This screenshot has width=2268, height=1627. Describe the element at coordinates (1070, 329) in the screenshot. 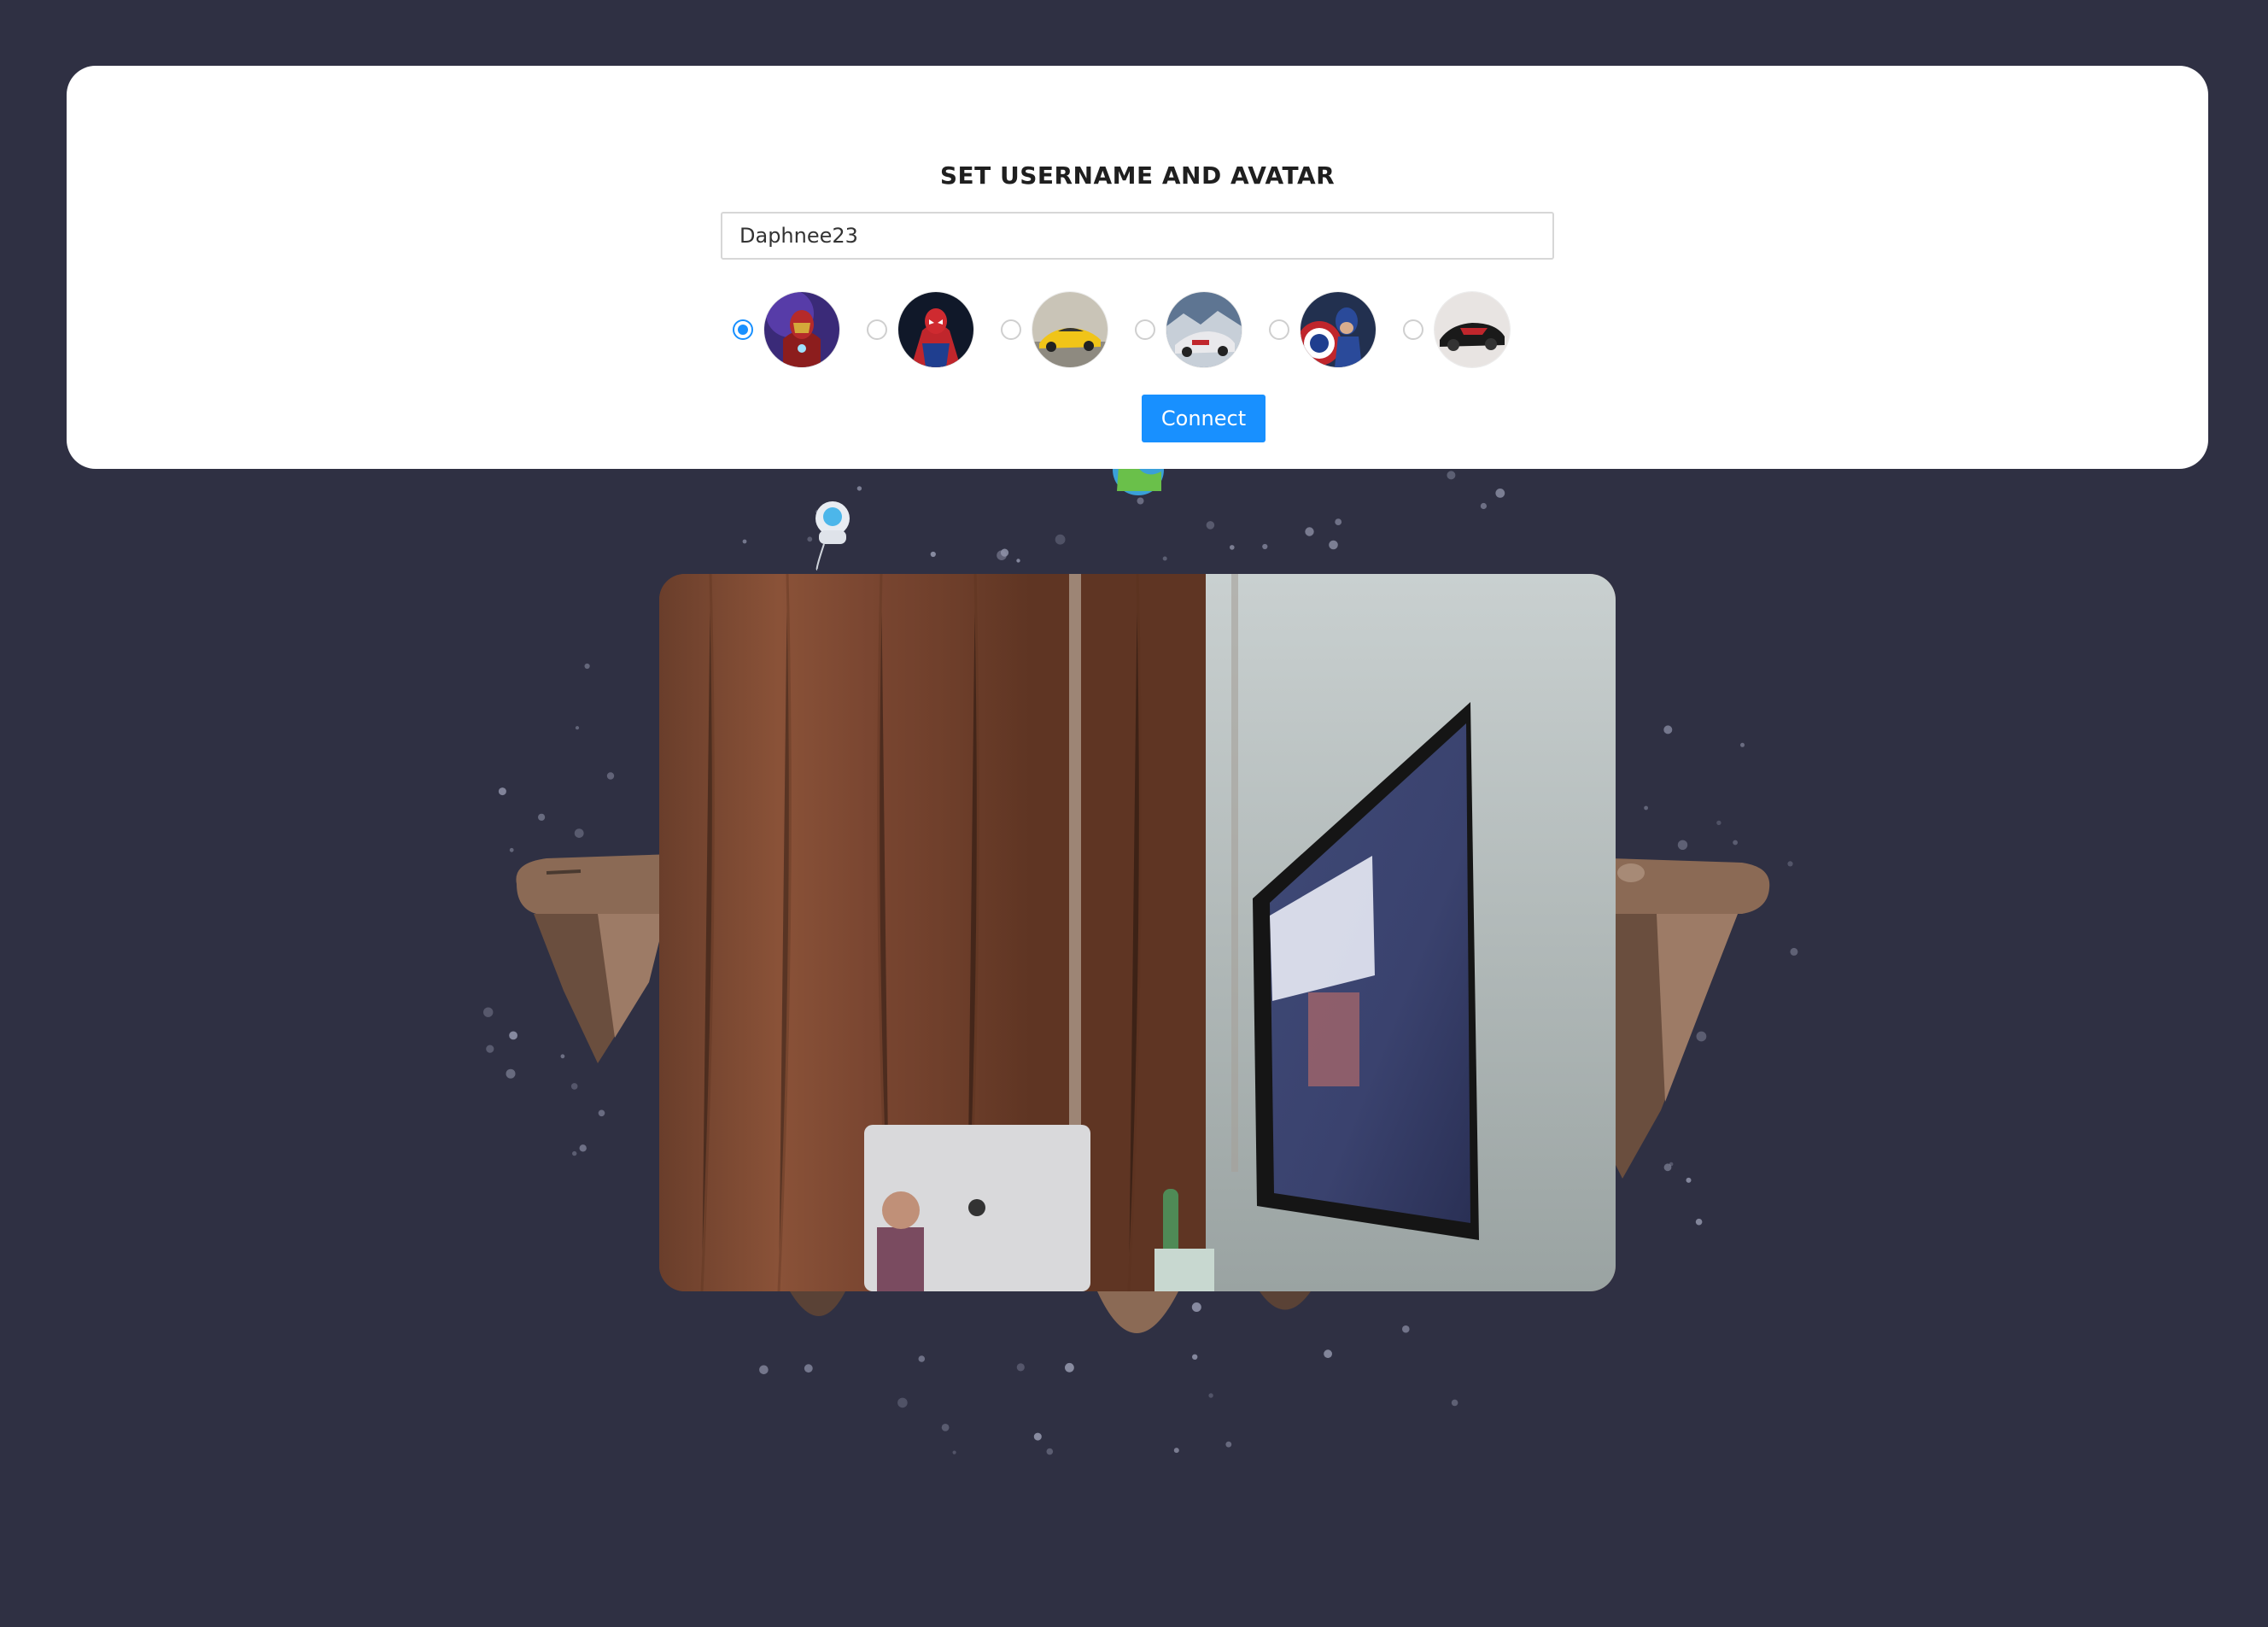

I see `yellow-sports-car-avatar` at that location.